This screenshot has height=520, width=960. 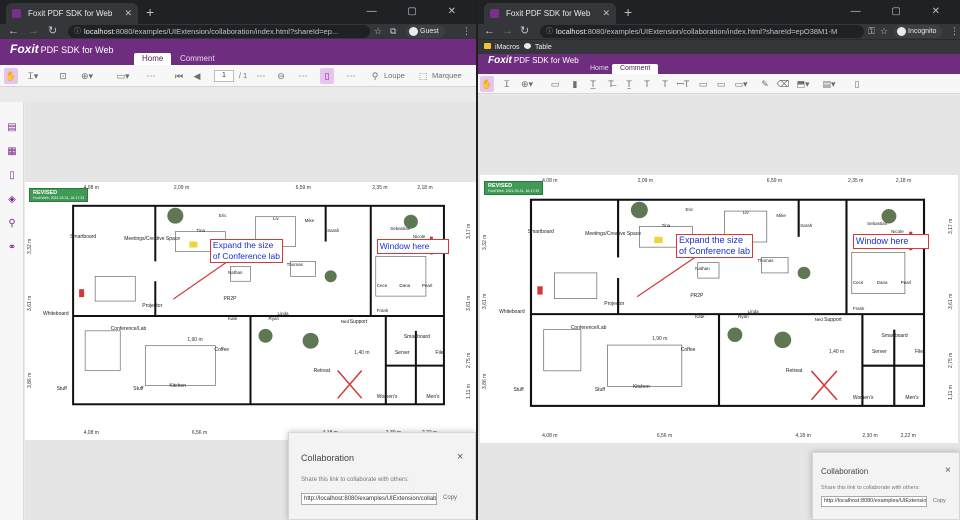 What do you see at coordinates (405, 285) in the screenshot?
I see `desk-label: Dana` at bounding box center [405, 285].